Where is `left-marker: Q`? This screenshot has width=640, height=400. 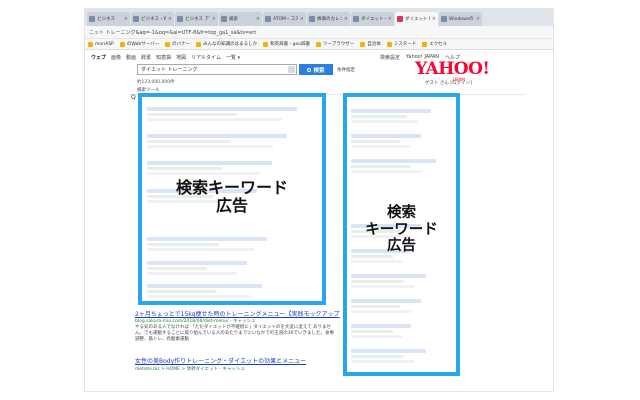 left-marker: Q is located at coordinates (133, 97).